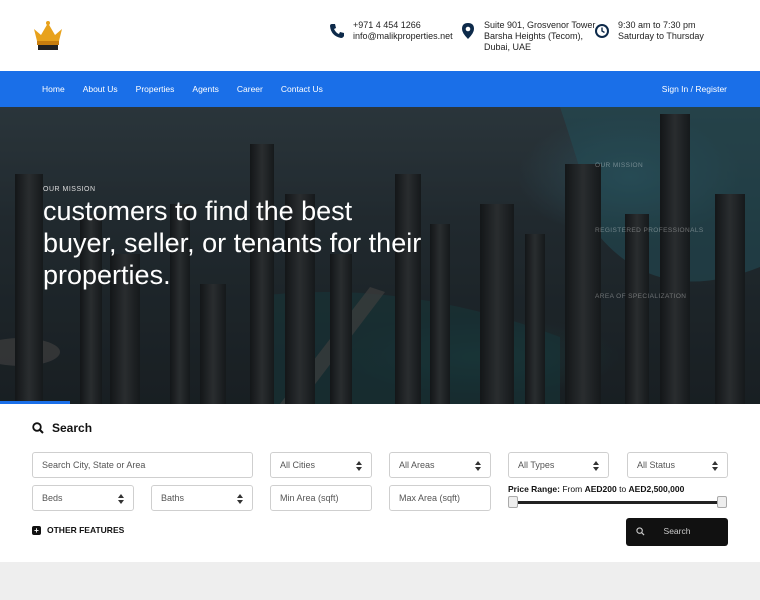 This screenshot has height=600, width=760. What do you see at coordinates (403, 36) in the screenshot?
I see `email-address: info@malikproperties.net` at bounding box center [403, 36].